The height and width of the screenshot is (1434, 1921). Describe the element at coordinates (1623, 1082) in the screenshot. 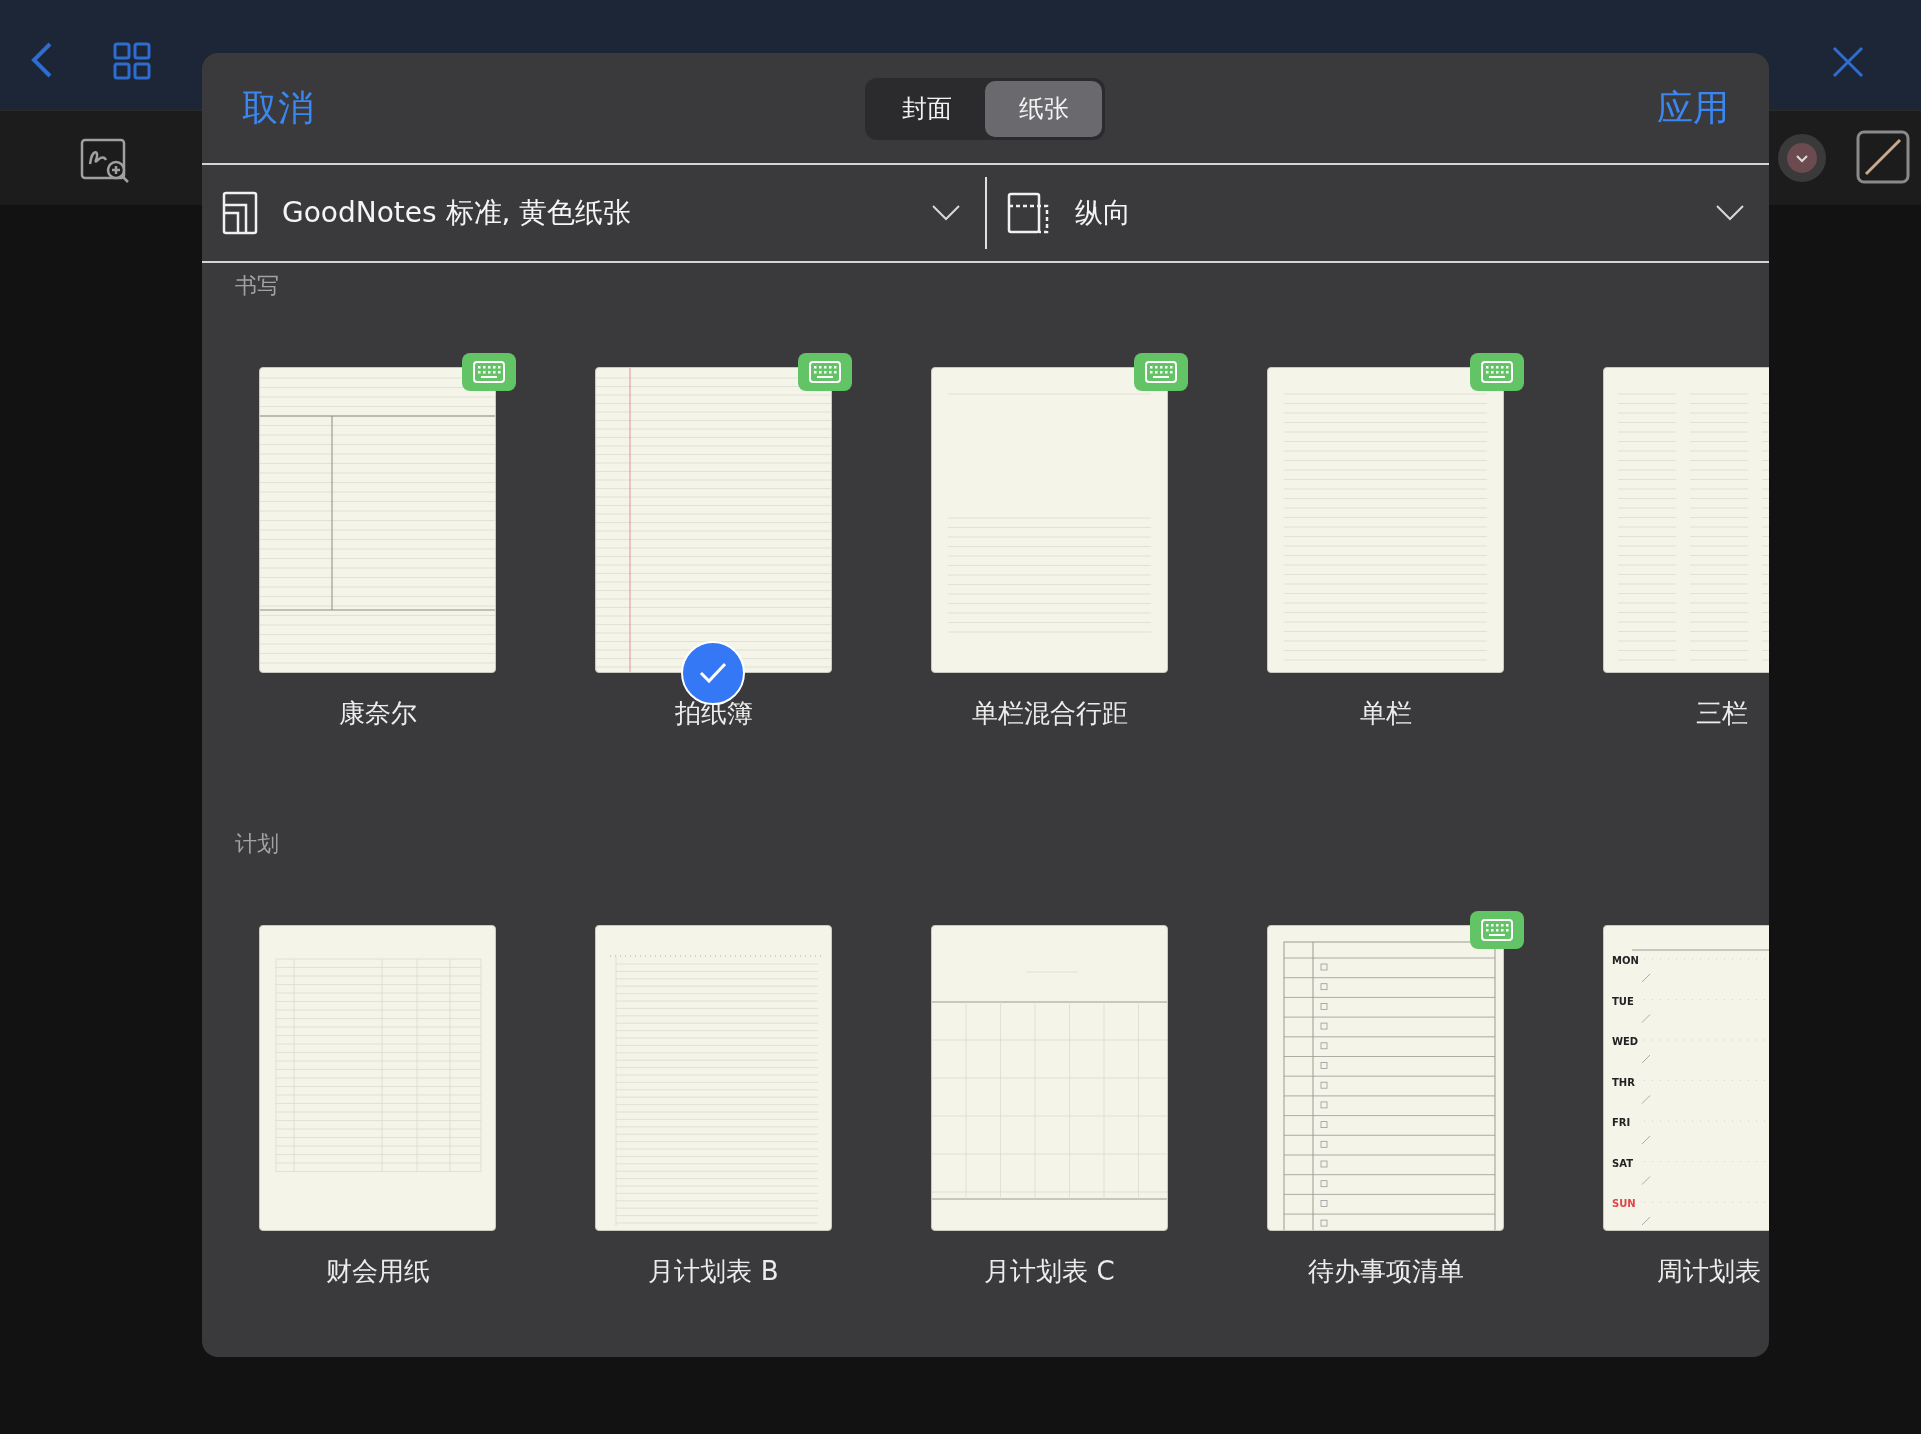

I see `weekday-label: THR` at that location.